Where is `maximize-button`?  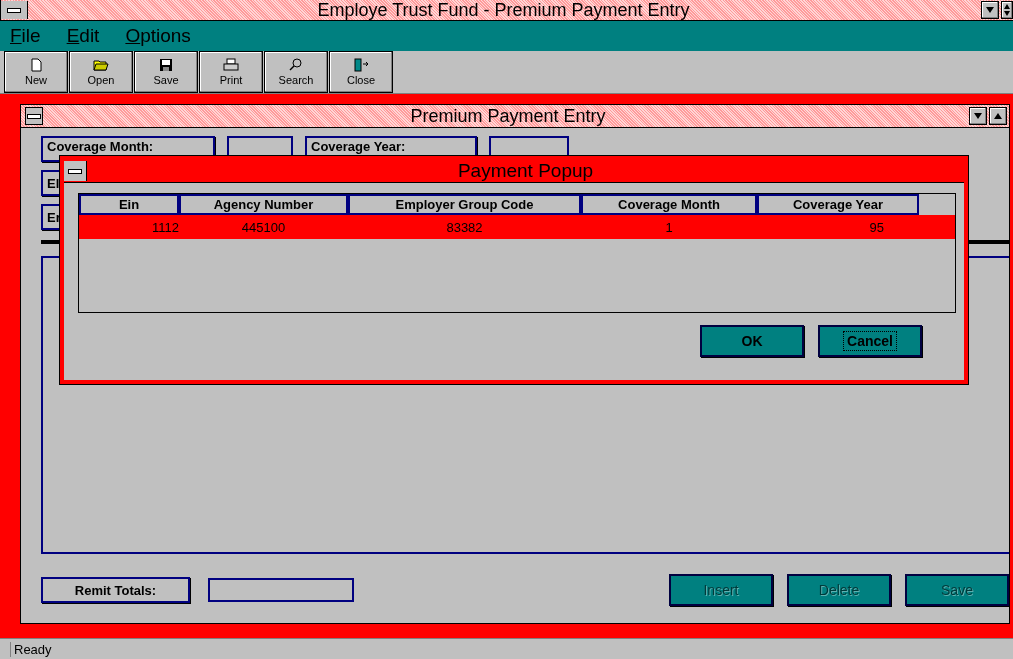 maximize-button is located at coordinates (998, 116).